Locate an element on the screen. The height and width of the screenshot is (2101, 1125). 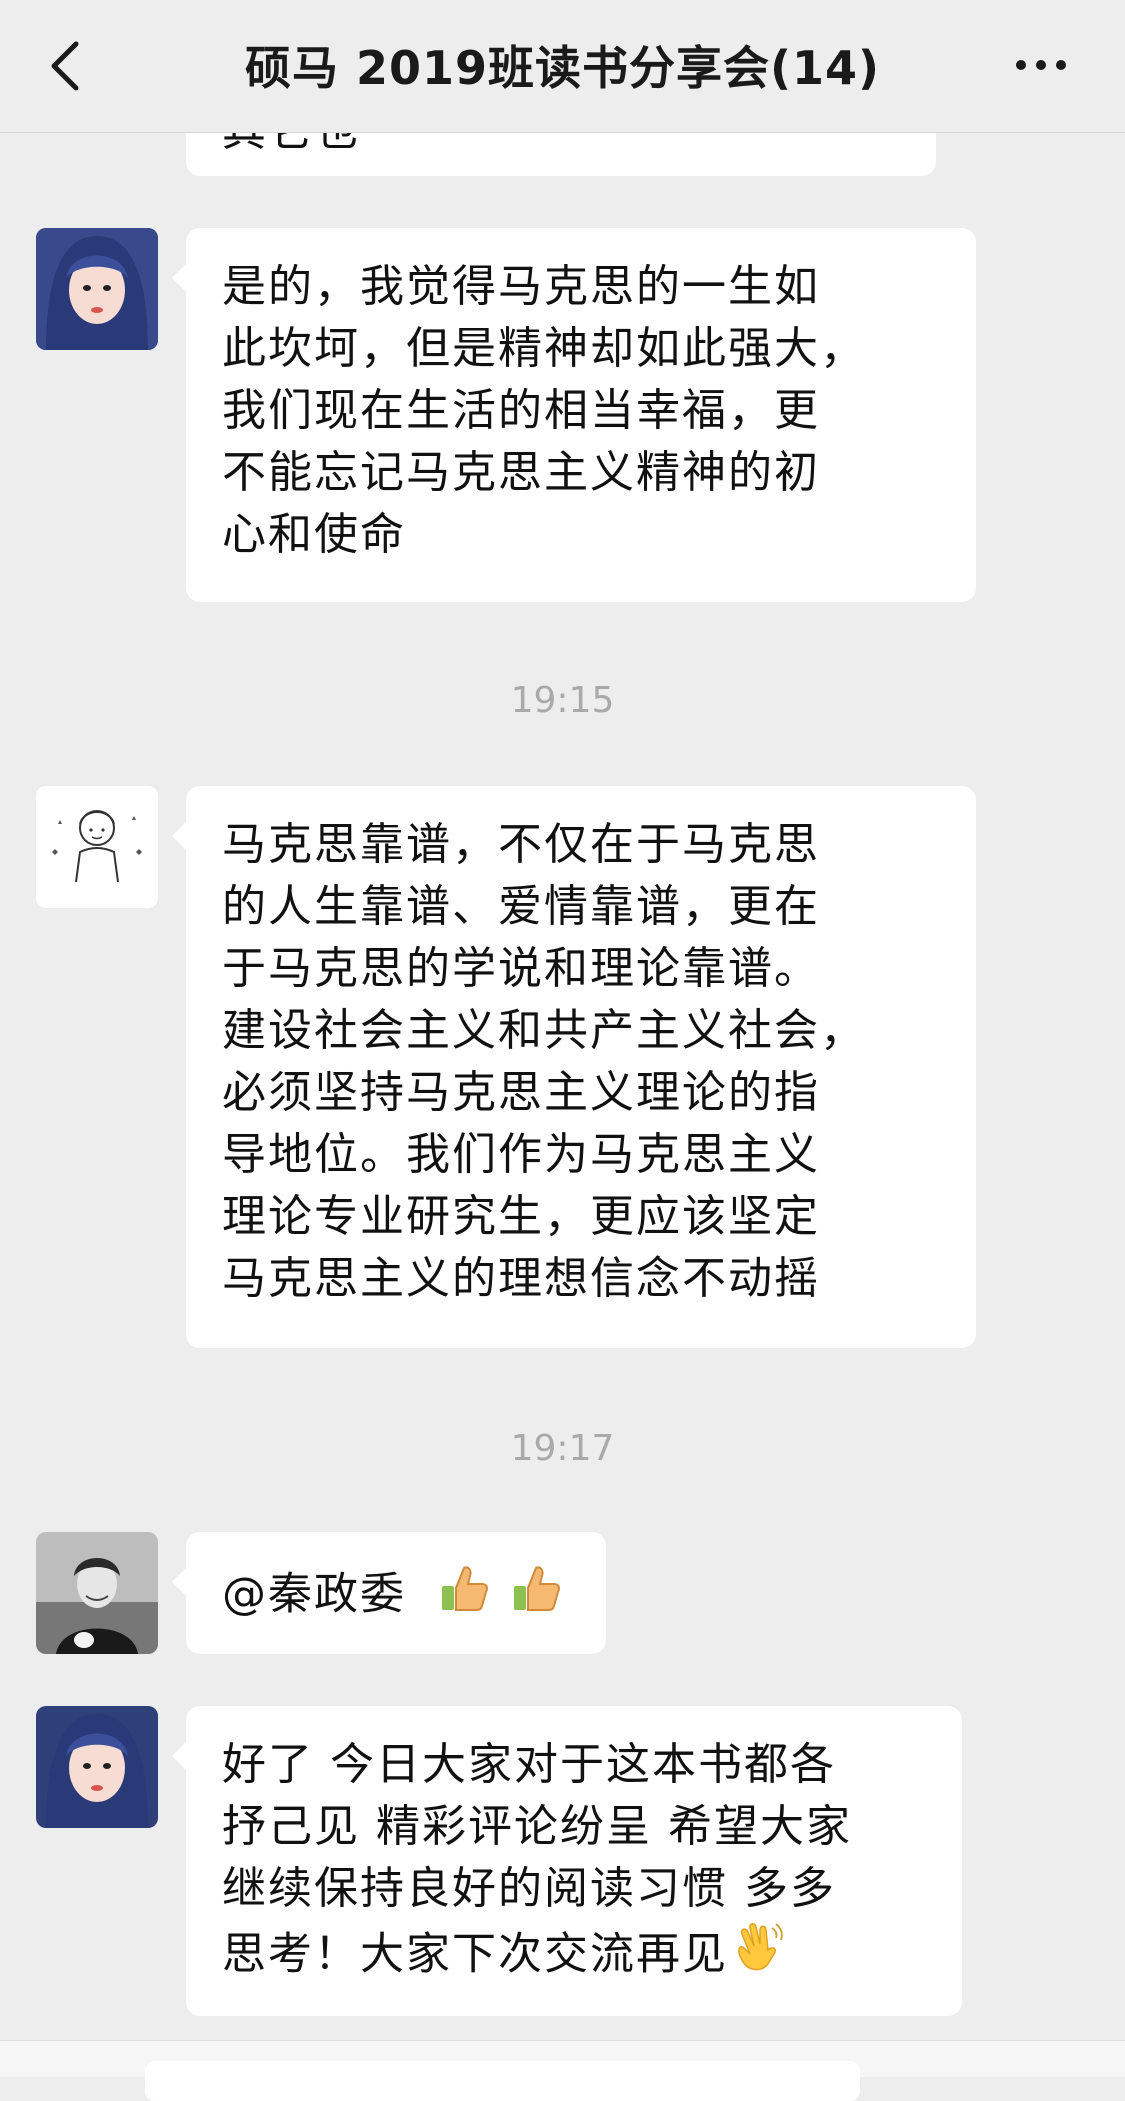
avatar-cartoon-boy-image is located at coordinates (97, 847).